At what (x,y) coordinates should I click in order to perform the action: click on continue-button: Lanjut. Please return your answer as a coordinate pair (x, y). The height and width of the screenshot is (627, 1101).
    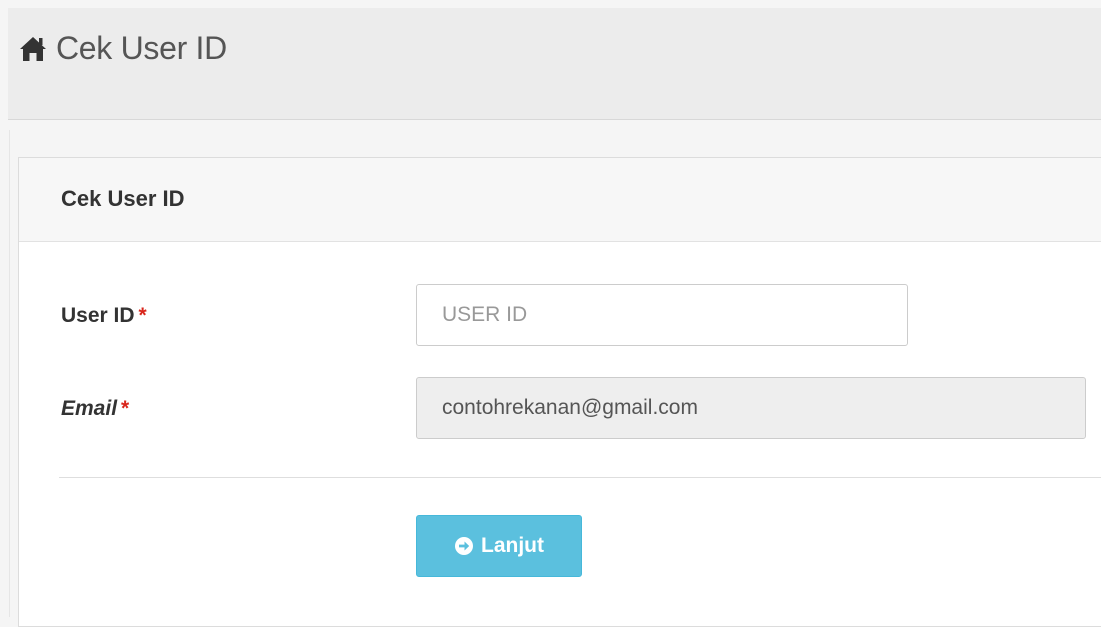
    Looking at the image, I should click on (499, 546).